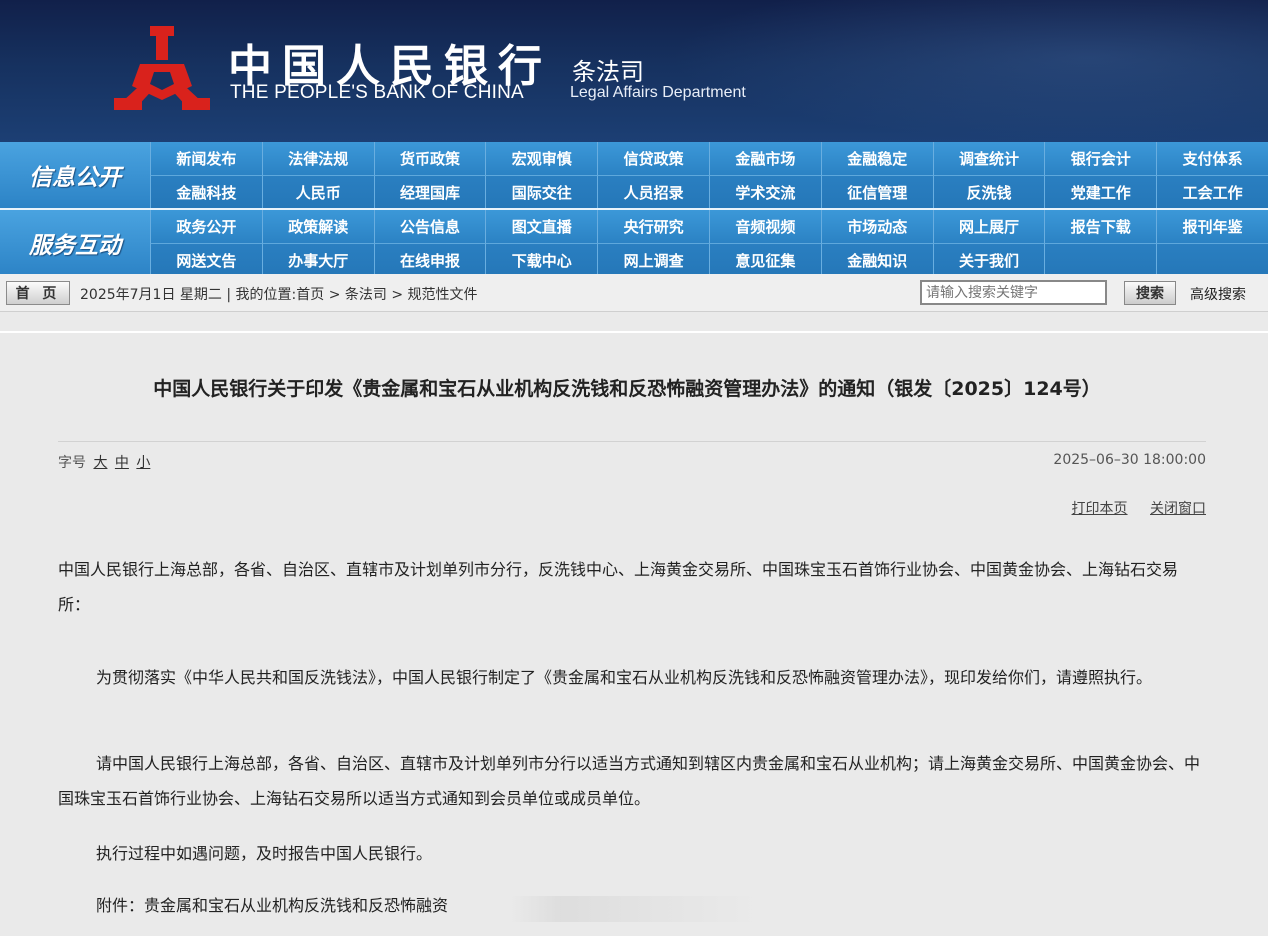  Describe the element at coordinates (632, 441) in the screenshot. I see `title-rule` at that location.